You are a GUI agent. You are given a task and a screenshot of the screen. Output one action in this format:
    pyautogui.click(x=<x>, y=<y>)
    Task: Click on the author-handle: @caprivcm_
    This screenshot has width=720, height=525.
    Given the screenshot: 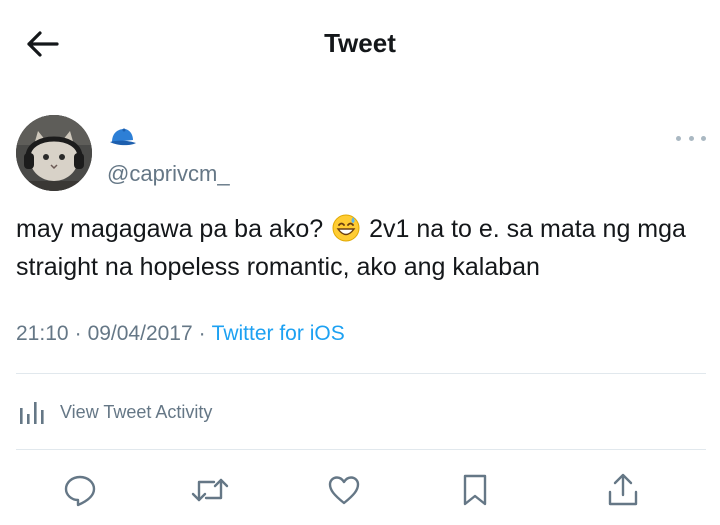 What is the action you would take?
    pyautogui.click(x=168, y=174)
    